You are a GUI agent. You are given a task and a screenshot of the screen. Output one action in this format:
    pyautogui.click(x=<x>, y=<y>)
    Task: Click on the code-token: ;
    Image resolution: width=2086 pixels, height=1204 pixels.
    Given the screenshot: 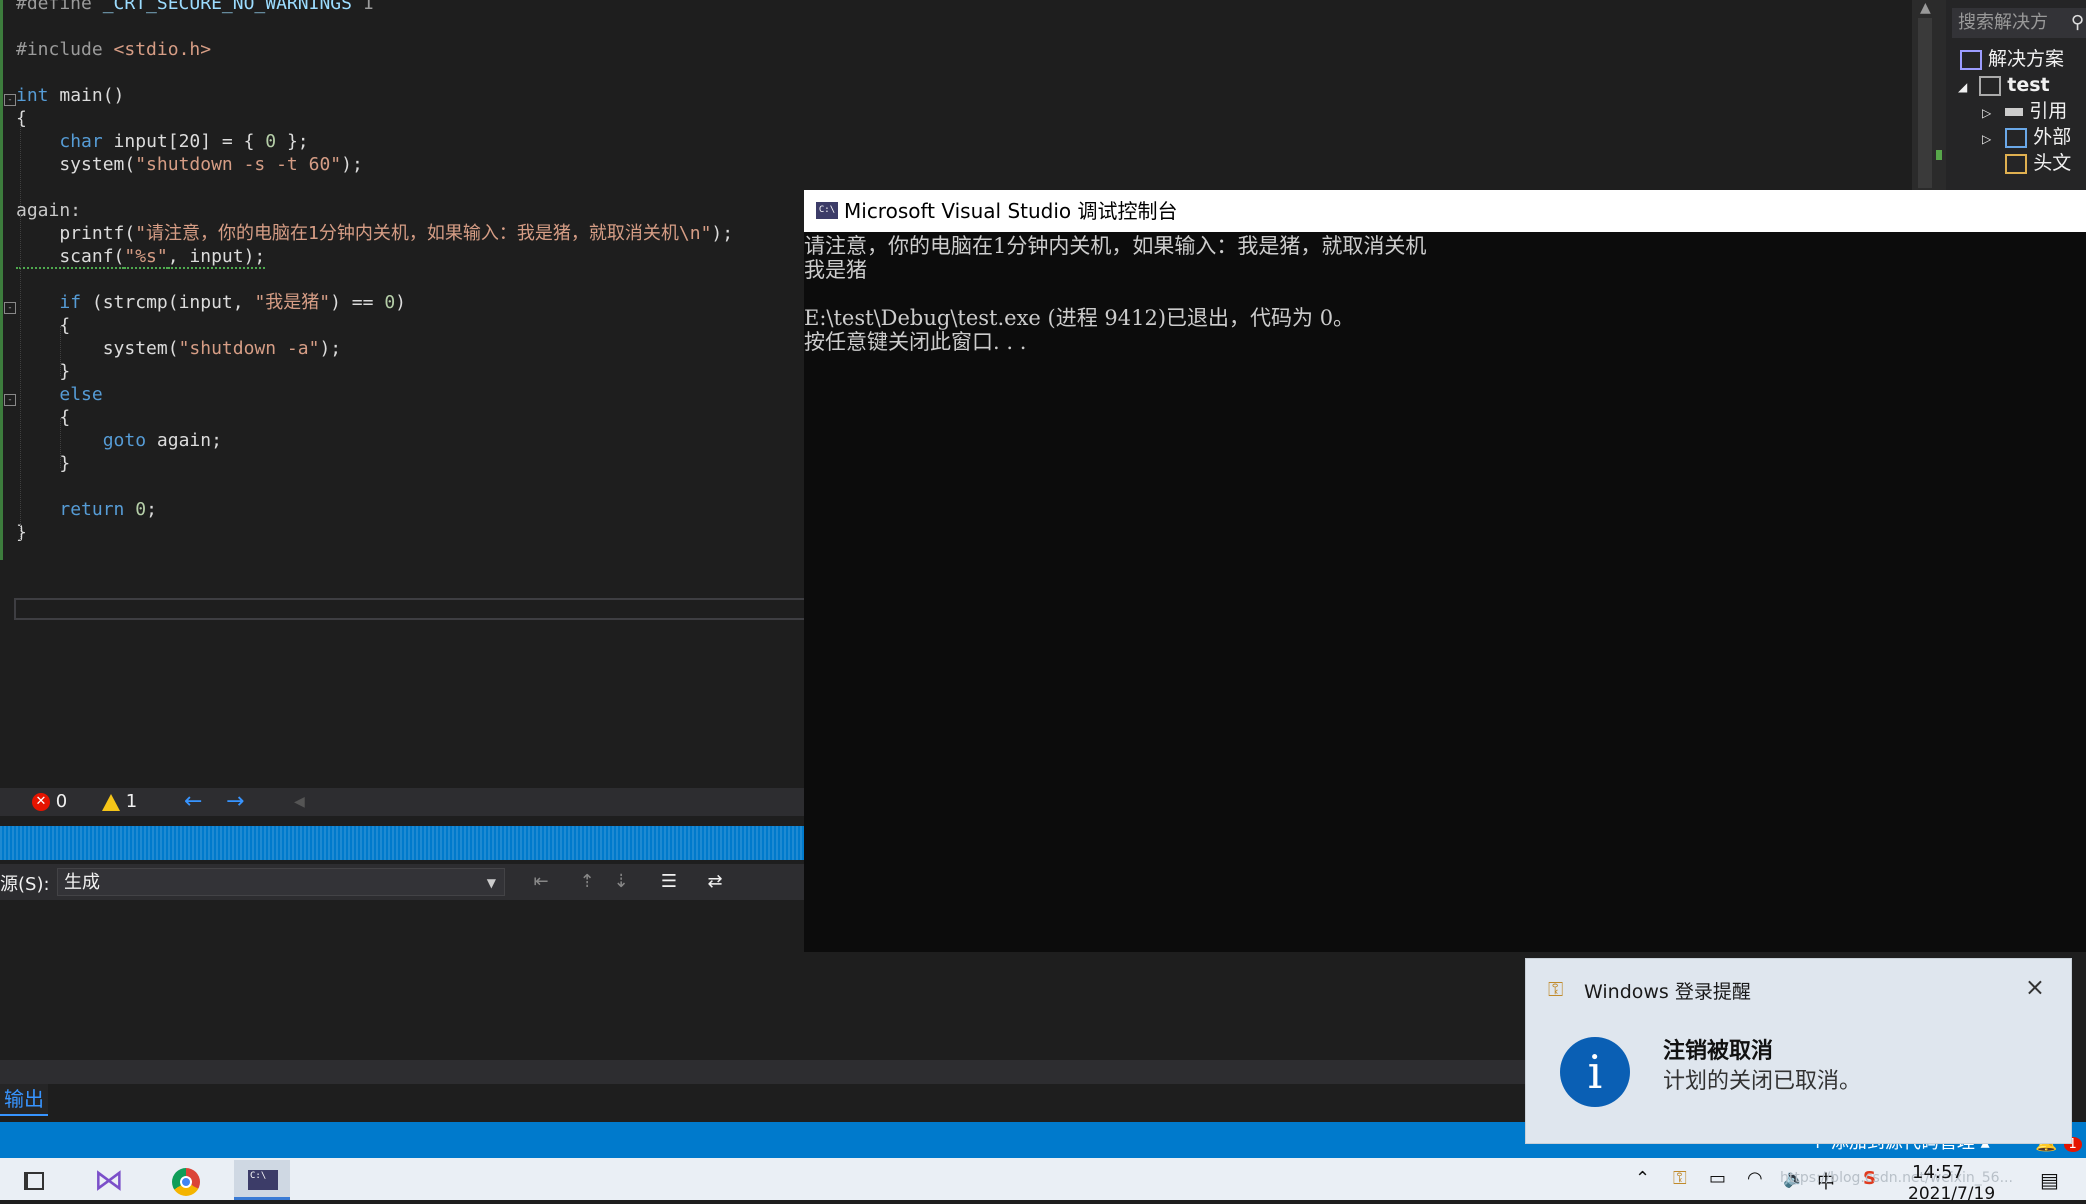 What is the action you would take?
    pyautogui.click(x=151, y=509)
    